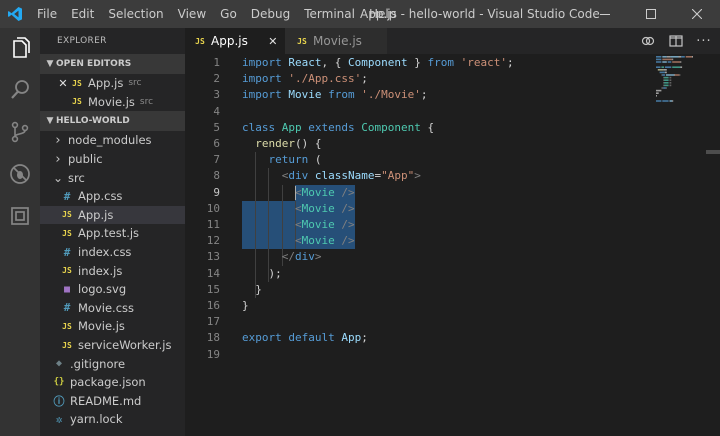 The width and height of the screenshot is (720, 436). What do you see at coordinates (94, 64) in the screenshot?
I see `open-editors-label: OPEN EDITORS` at bounding box center [94, 64].